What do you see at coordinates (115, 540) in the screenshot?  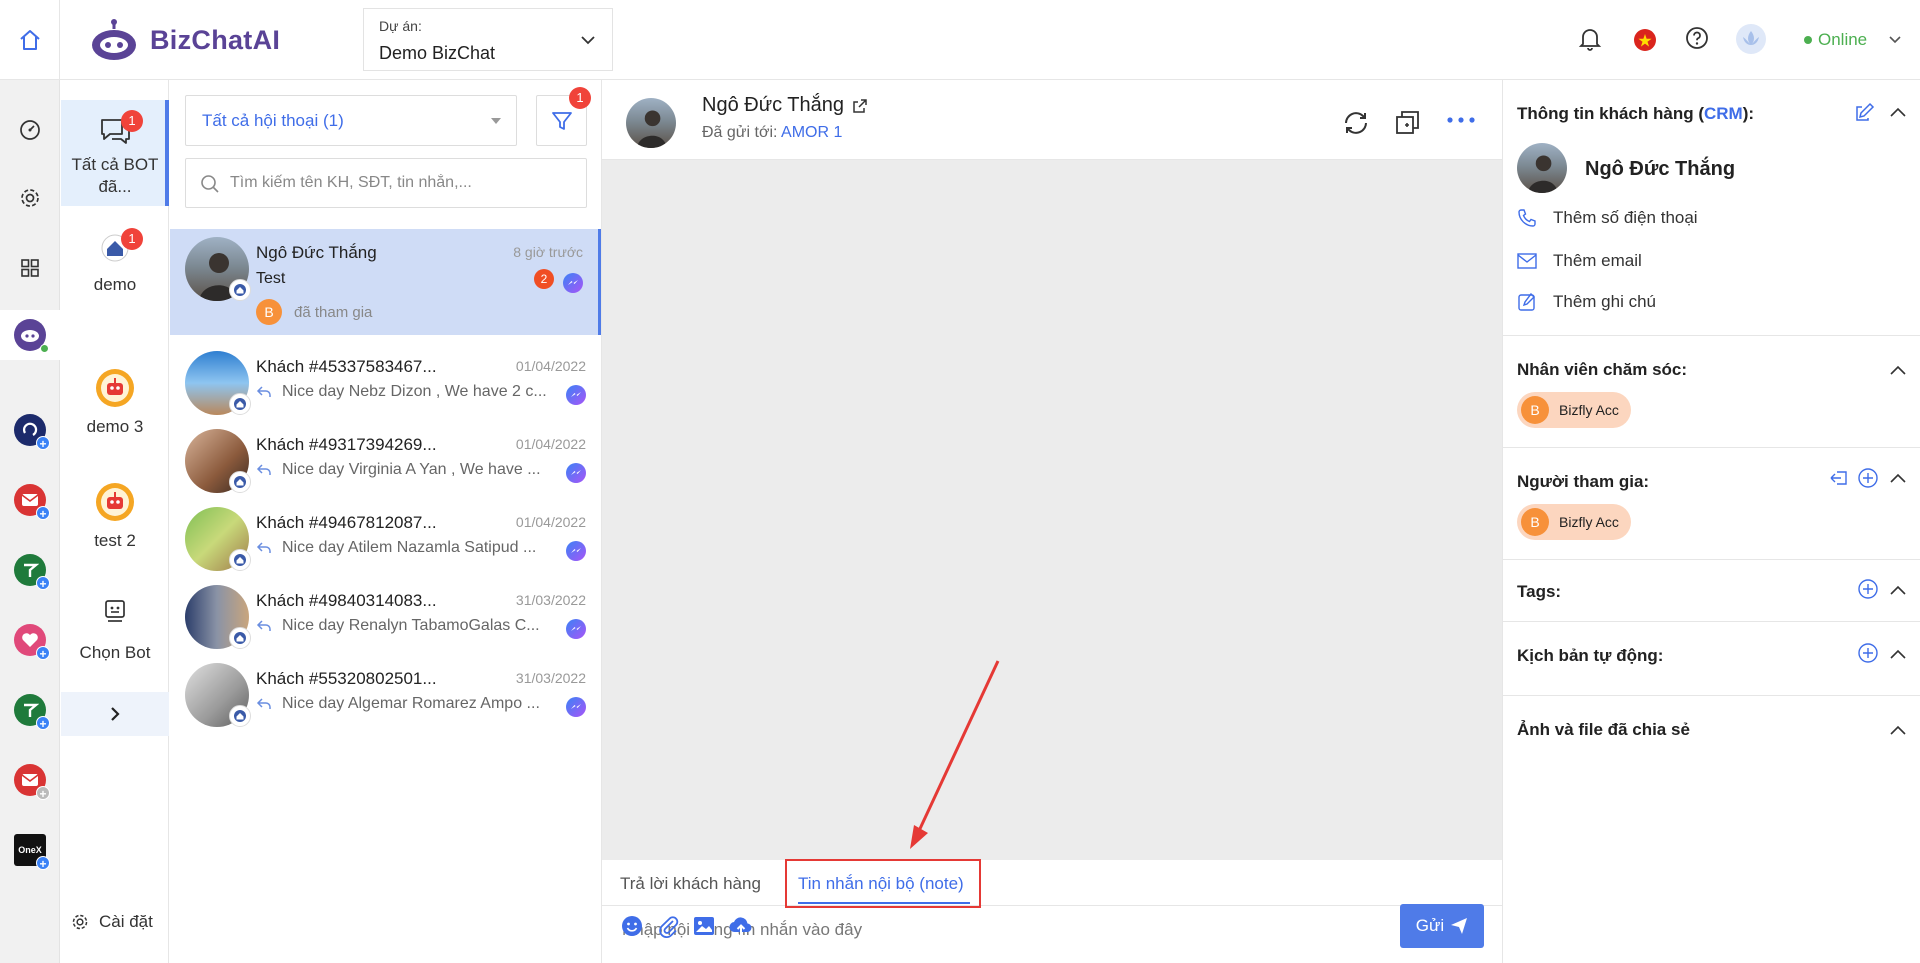 I see `bot-label: test 2` at bounding box center [115, 540].